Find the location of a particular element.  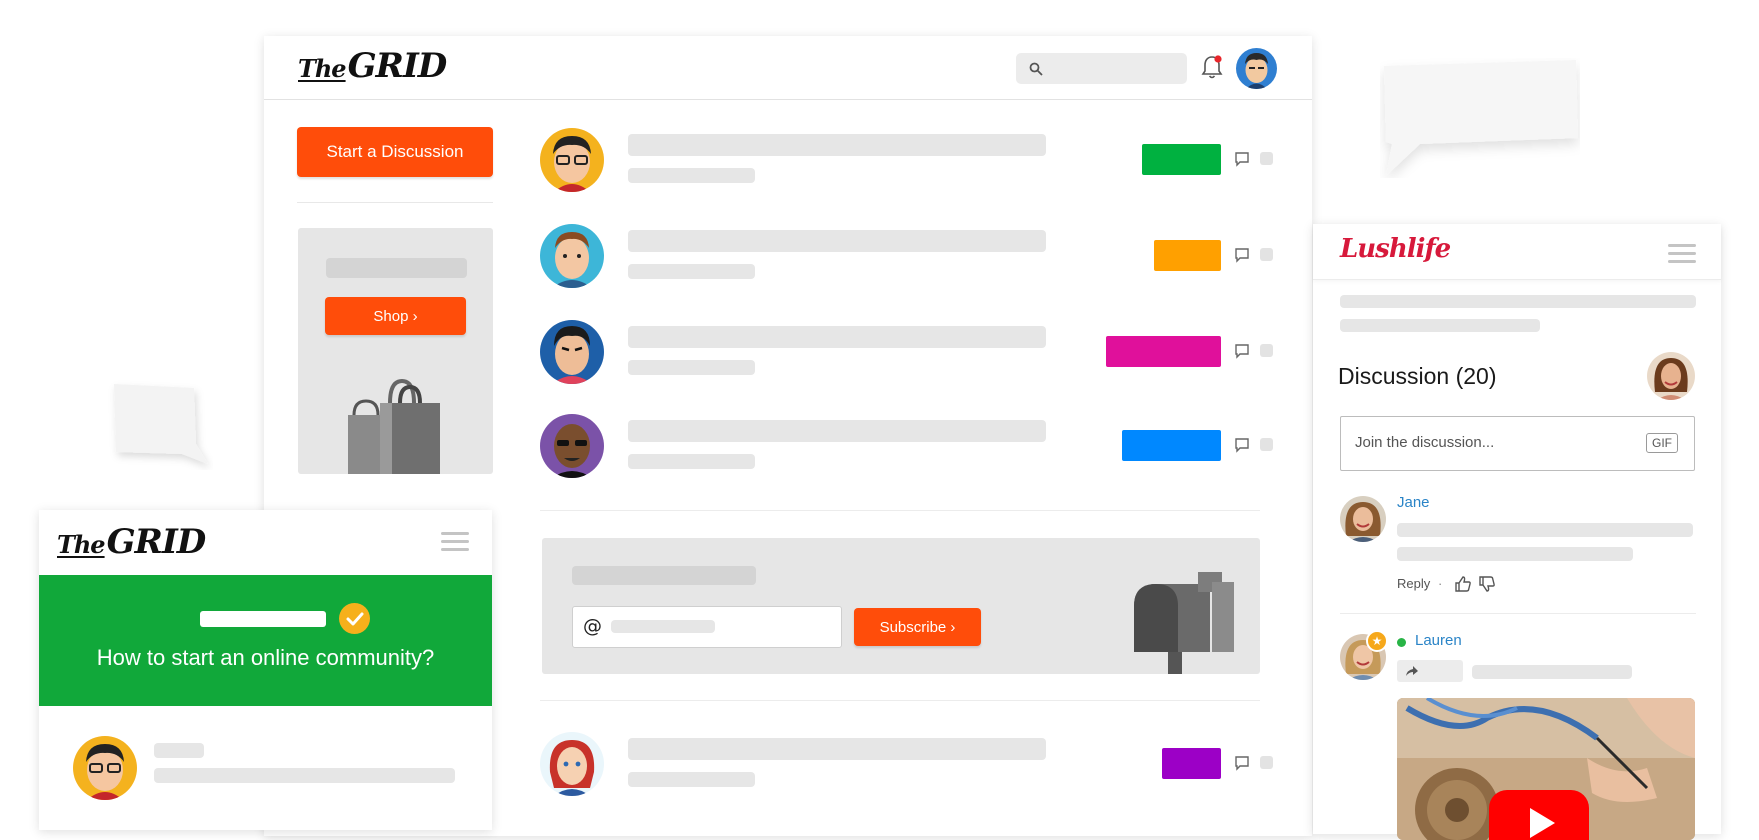

share-icon is located at coordinates (1412, 671).